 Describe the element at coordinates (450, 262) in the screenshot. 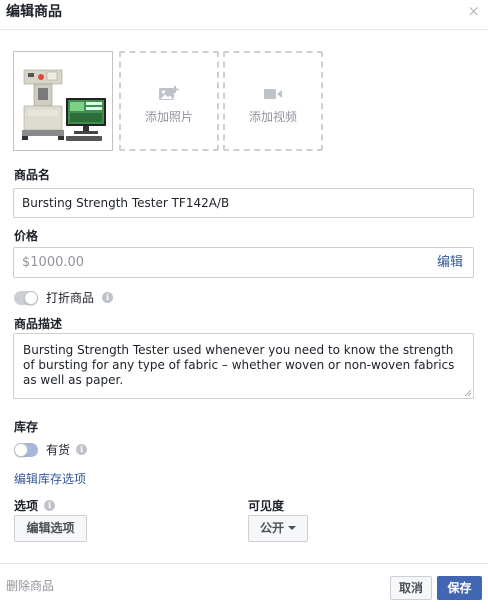

I see `price-edit-link: 编辑` at that location.